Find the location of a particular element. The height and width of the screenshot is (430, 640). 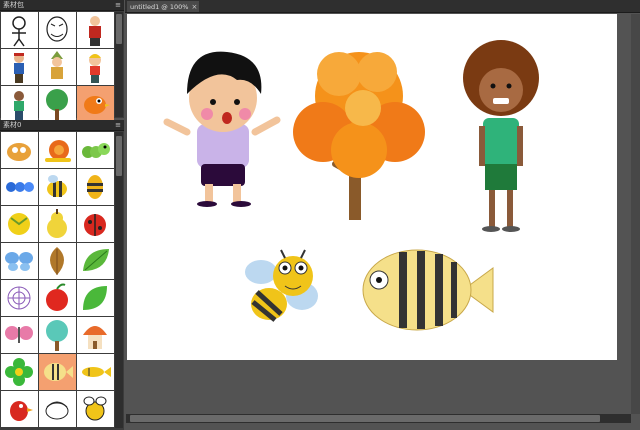

asset-striped-bee is located at coordinates (95, 187).